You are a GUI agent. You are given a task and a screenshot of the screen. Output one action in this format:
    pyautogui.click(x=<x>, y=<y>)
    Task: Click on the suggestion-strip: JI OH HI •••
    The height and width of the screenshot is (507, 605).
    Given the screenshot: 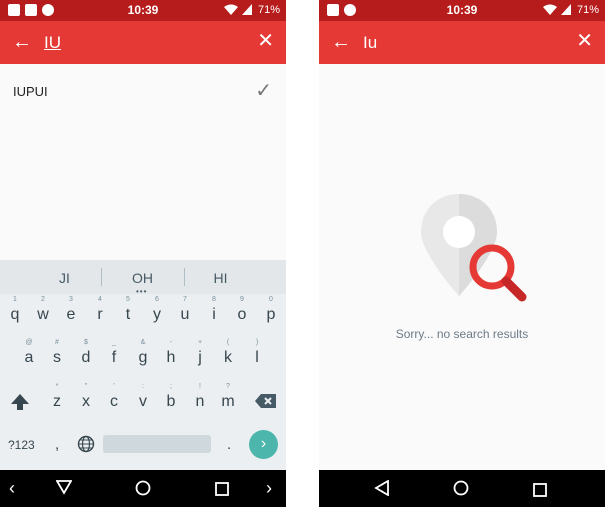 What is the action you would take?
    pyautogui.click(x=143, y=278)
    